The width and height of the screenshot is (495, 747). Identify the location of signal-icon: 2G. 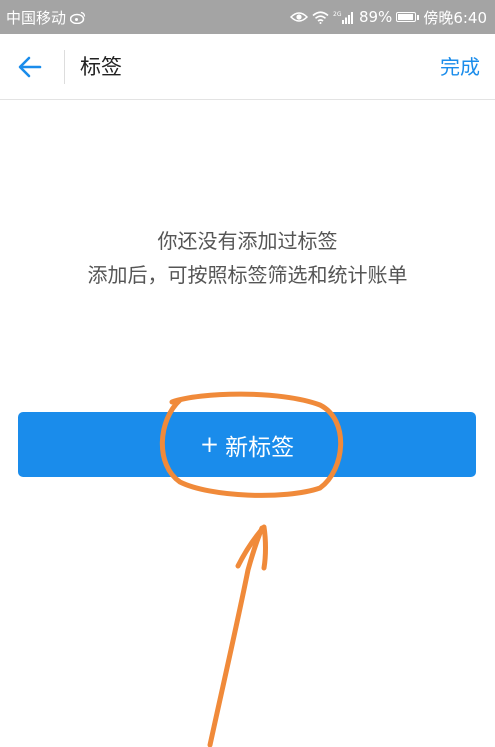
(344, 17).